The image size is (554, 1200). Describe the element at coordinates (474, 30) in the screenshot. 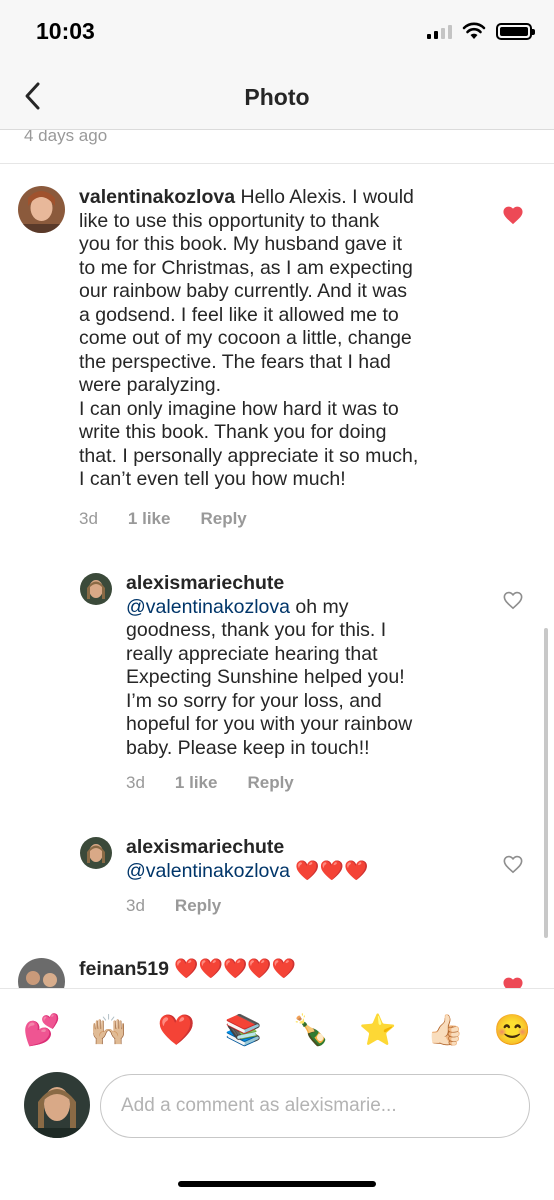

I see `wifi-icon` at that location.